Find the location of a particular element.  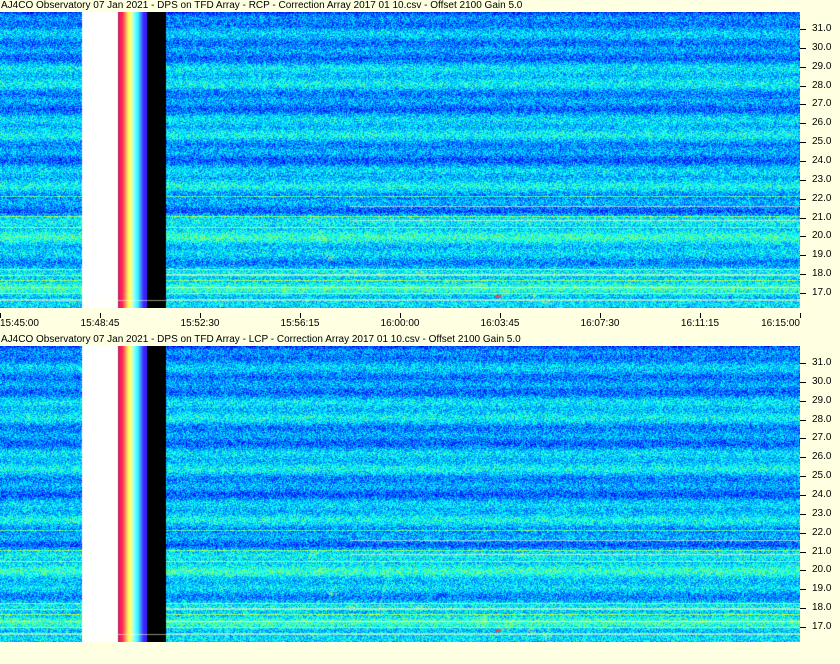

time-tick-label: 15:45:00 is located at coordinates (19, 323).